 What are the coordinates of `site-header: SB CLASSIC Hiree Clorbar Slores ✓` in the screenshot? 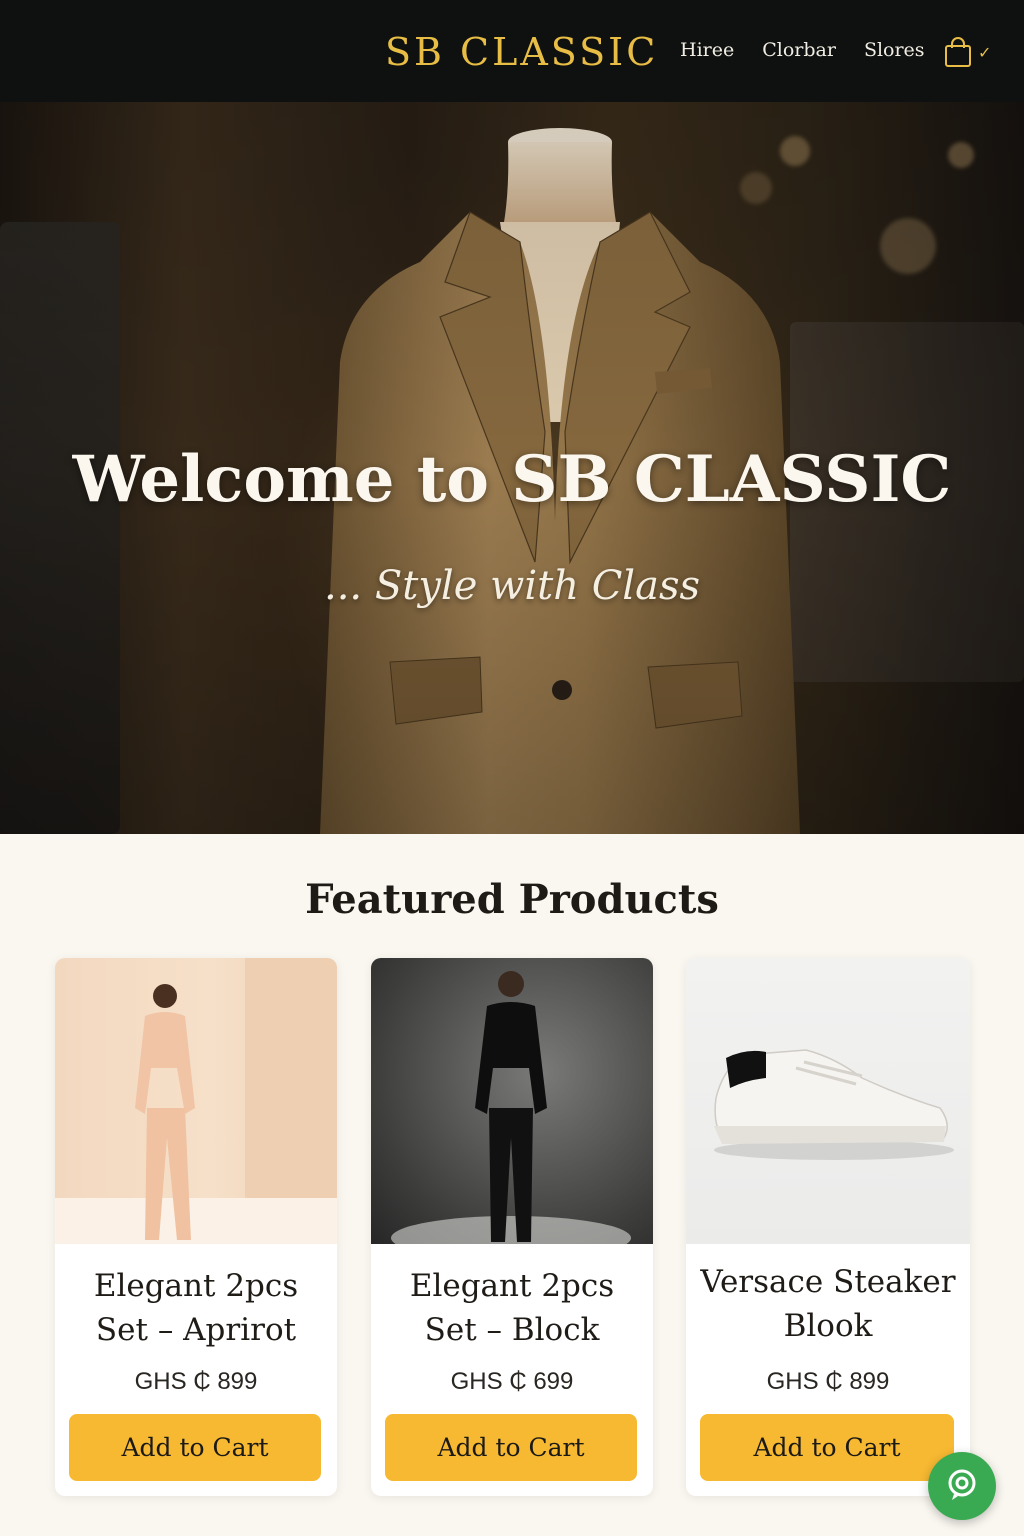 It's located at (512, 51).